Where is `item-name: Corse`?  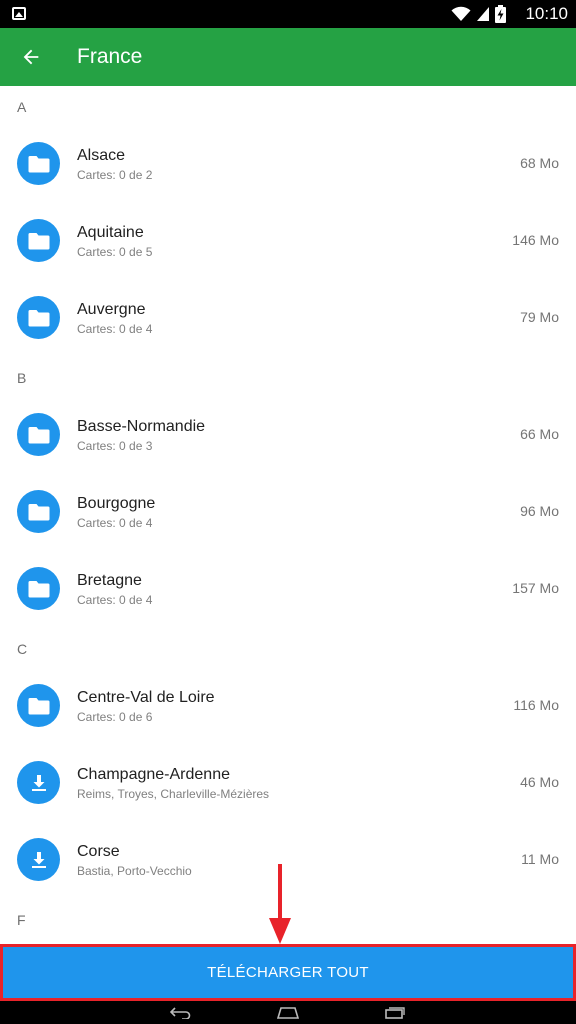 item-name: Corse is located at coordinates (98, 851).